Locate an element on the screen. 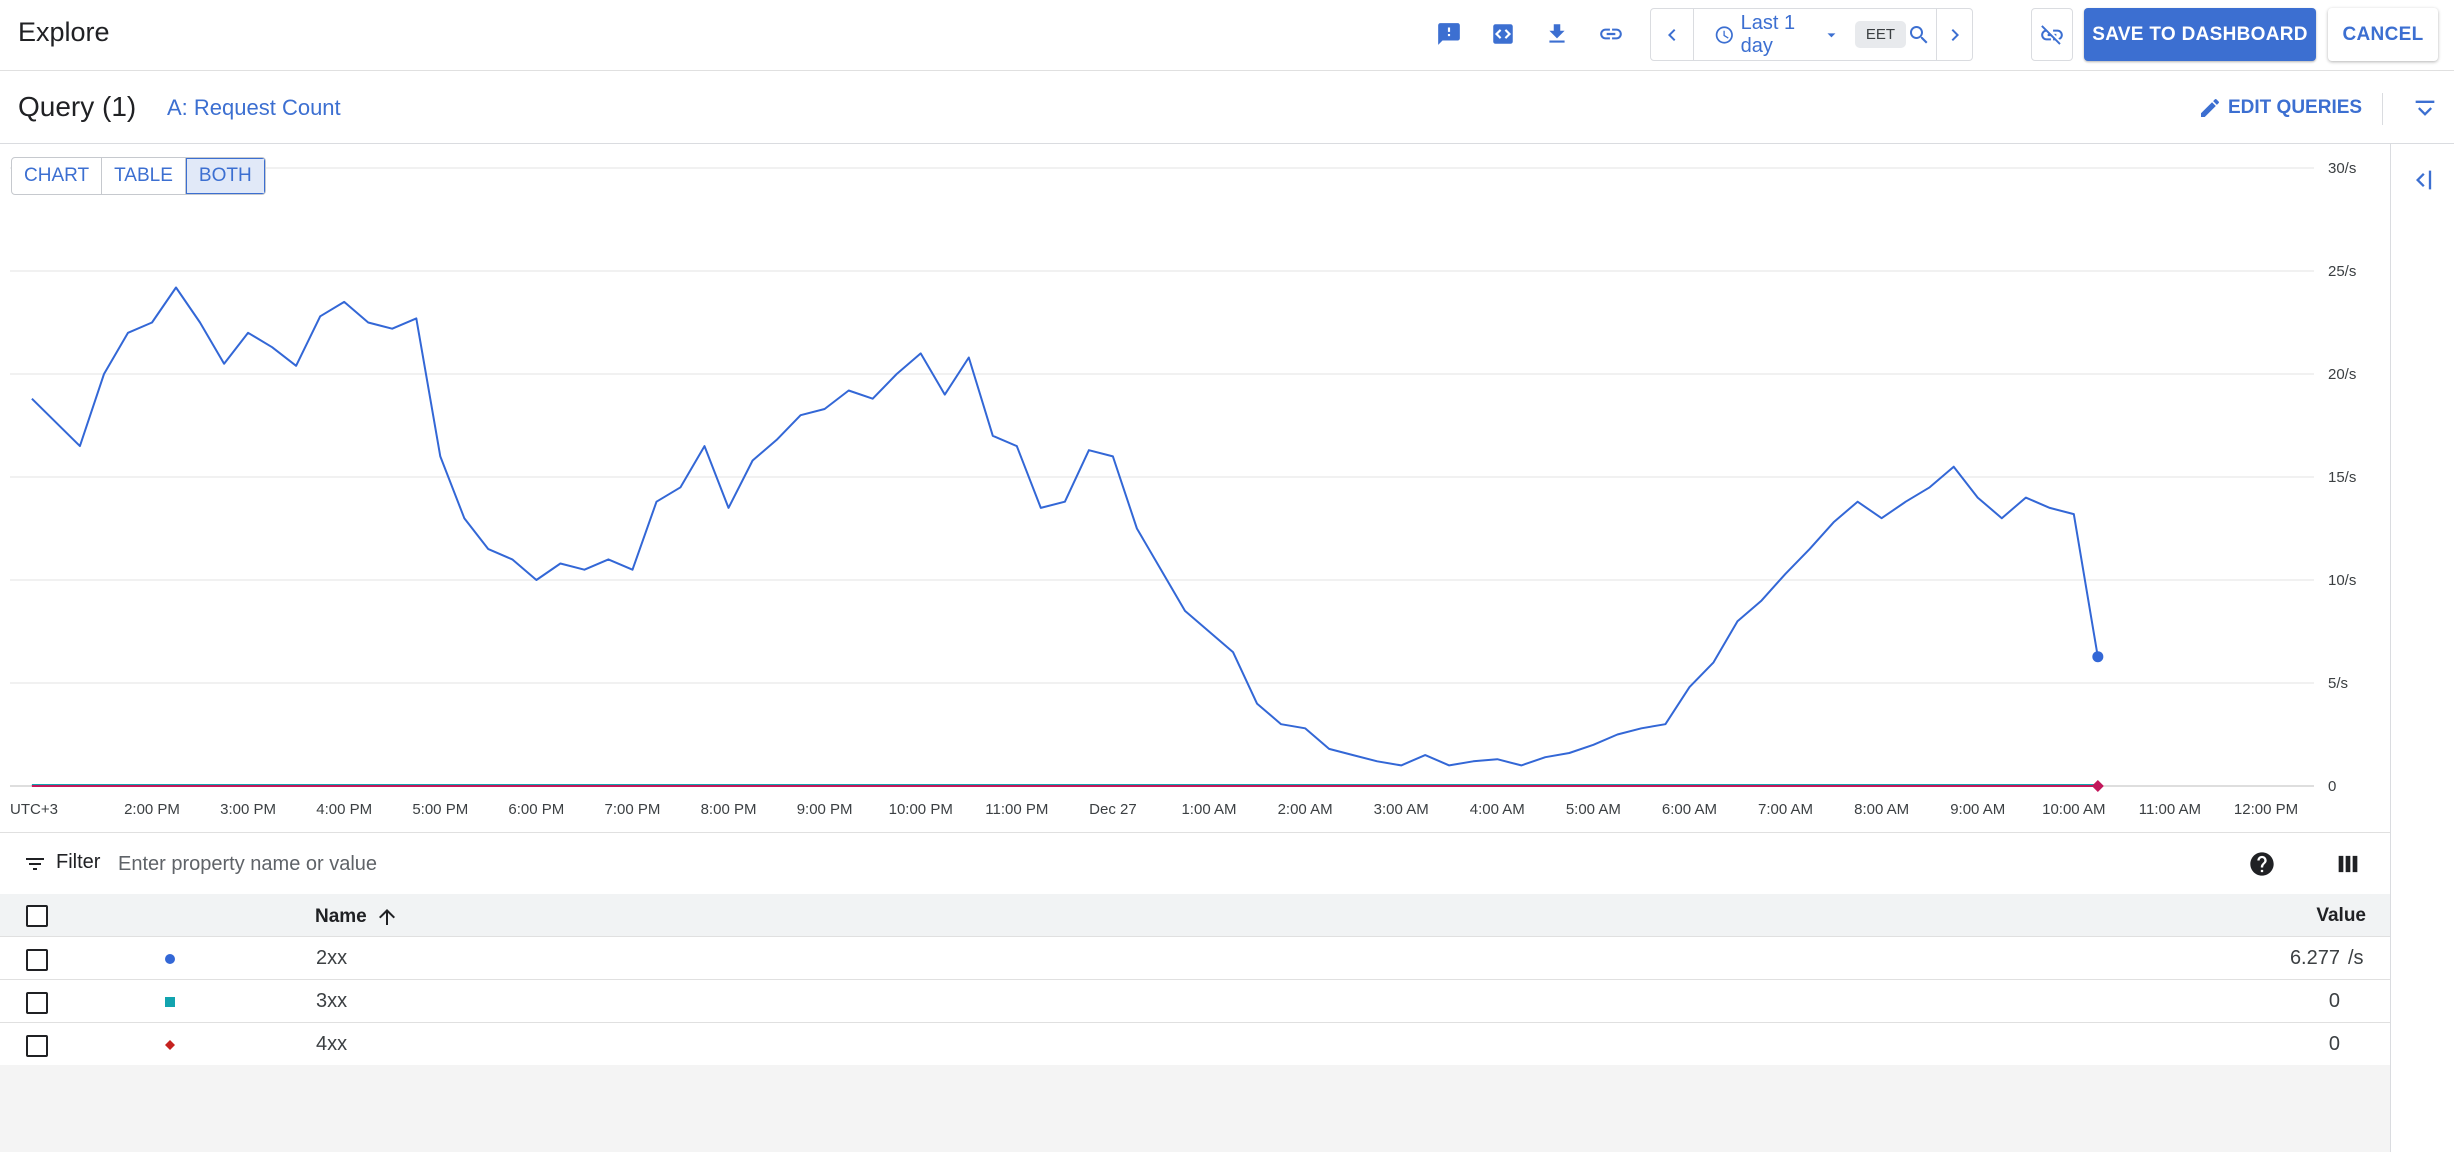  save-to-dashboard-button: SAVE TO DASHBOARD is located at coordinates (2200, 34).